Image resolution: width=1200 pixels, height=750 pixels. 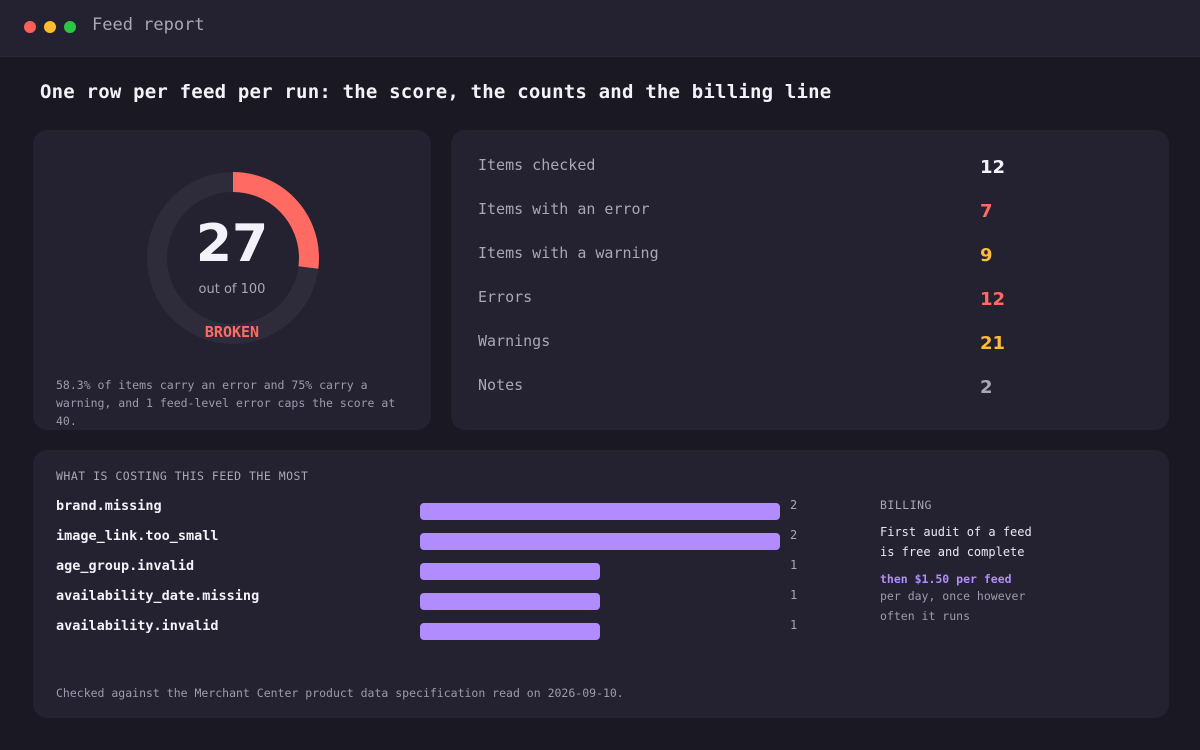 I want to click on cost-rule-name: availability.invalid, so click(x=137, y=626).